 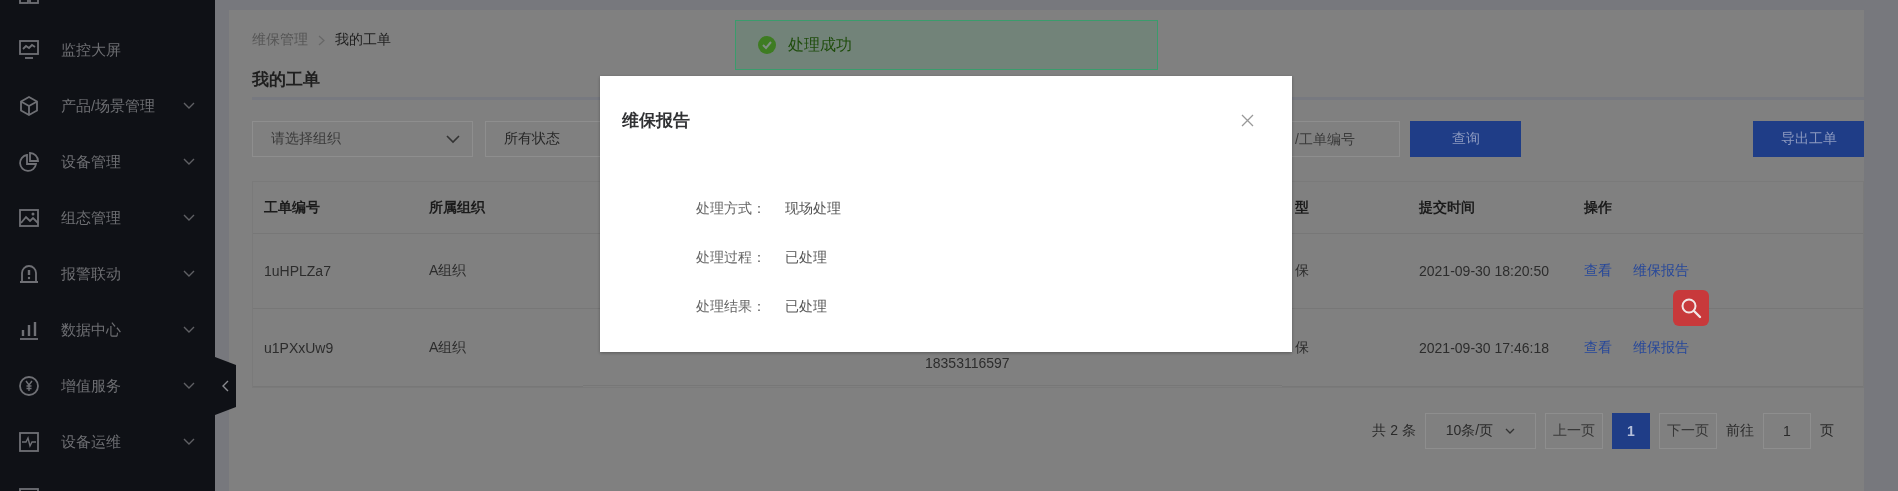 What do you see at coordinates (730, 306) in the screenshot?
I see `field-label: 处理结果：` at bounding box center [730, 306].